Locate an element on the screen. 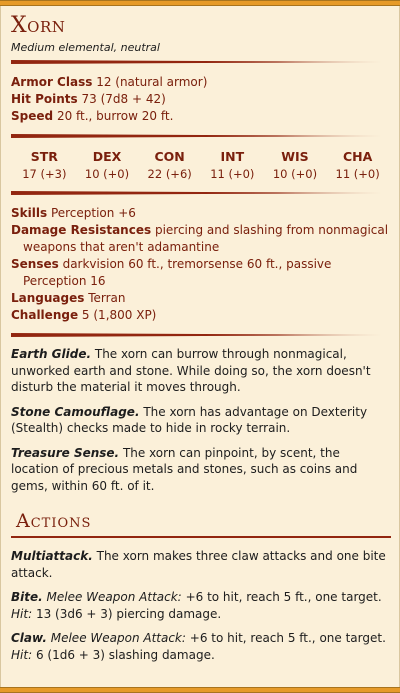 Image resolution: width=400 pixels, height=693 pixels. ability-int: INT 11 (+0) is located at coordinates (232, 165).